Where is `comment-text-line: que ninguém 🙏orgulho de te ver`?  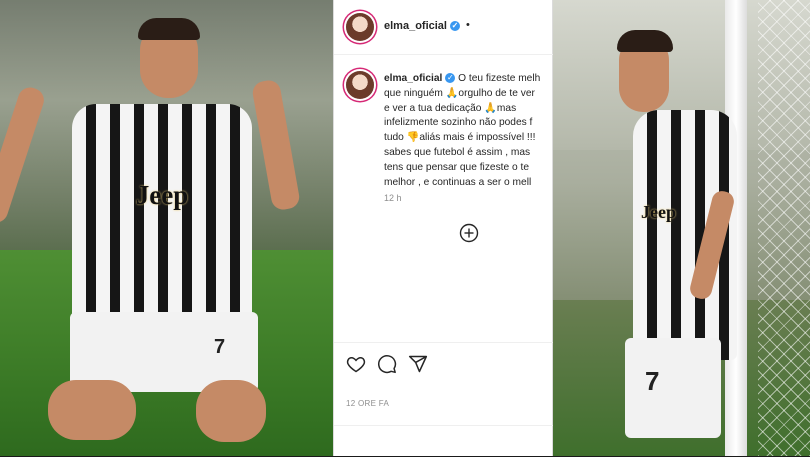 comment-text-line: que ninguém 🙏orgulho de te ver is located at coordinates (459, 93).